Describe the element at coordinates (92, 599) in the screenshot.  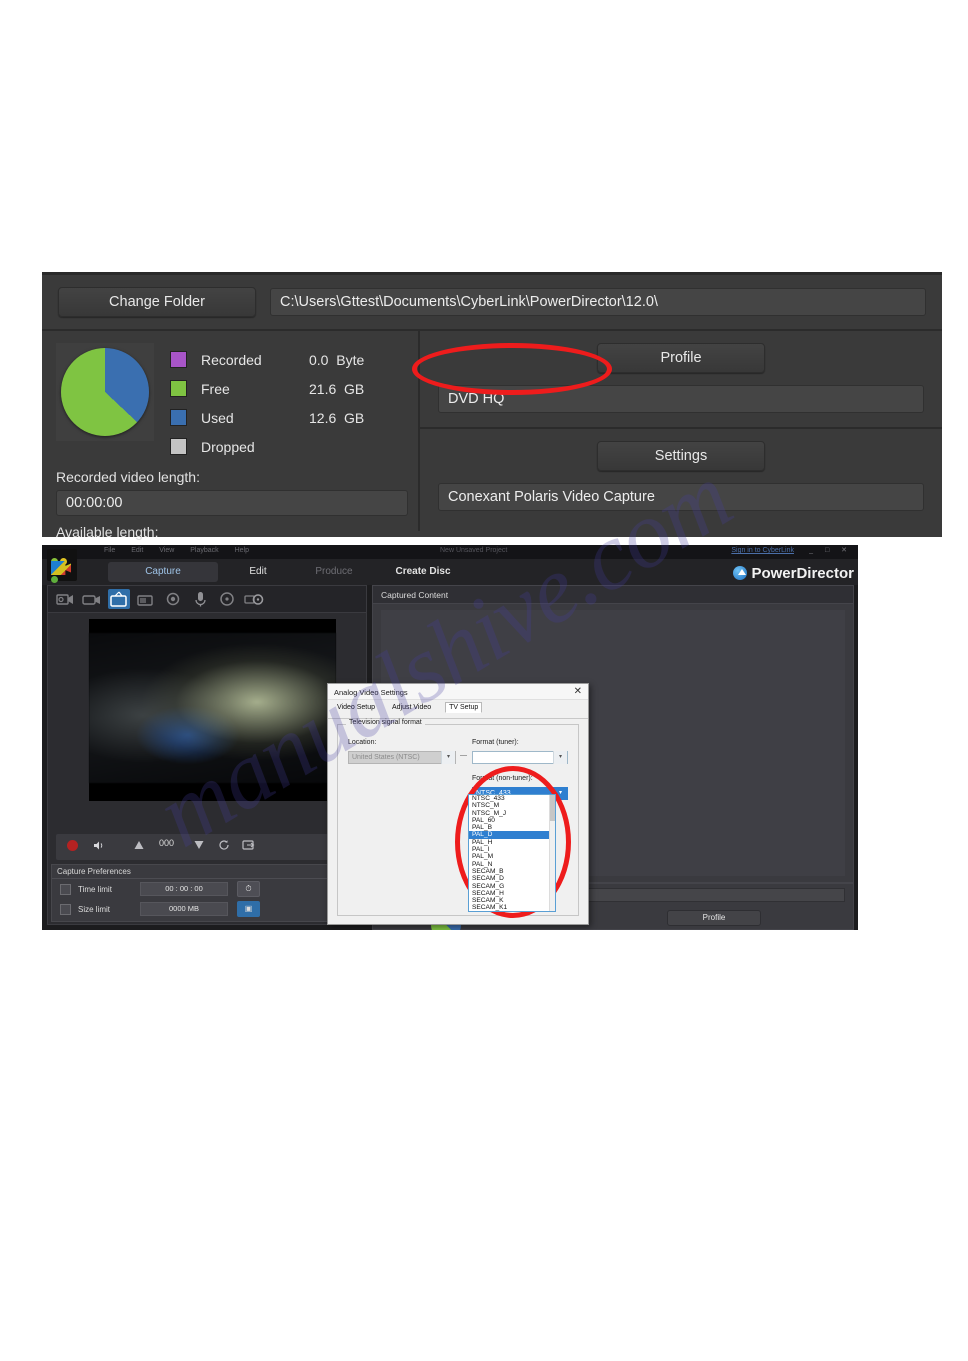
I see `hdv-camcorder-icon` at that location.